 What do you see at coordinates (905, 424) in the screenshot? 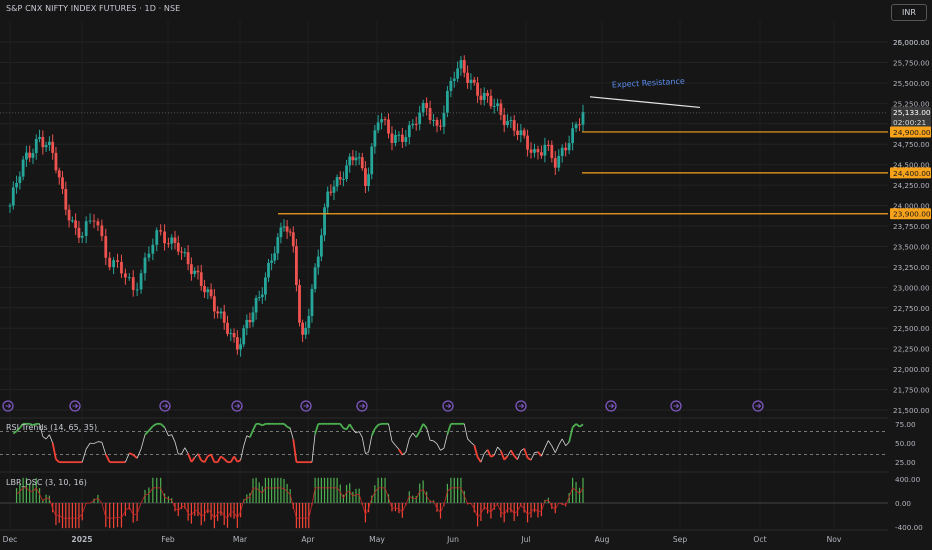
I see `rsi-tick-label: 75.00` at bounding box center [905, 424].